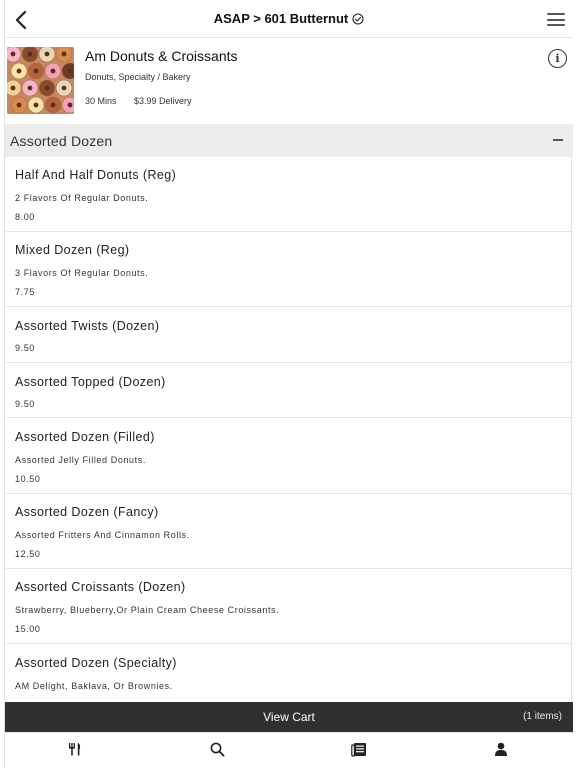  I want to click on menu-item: Assorted Twists (Dozen) 9.50, so click(289, 335).